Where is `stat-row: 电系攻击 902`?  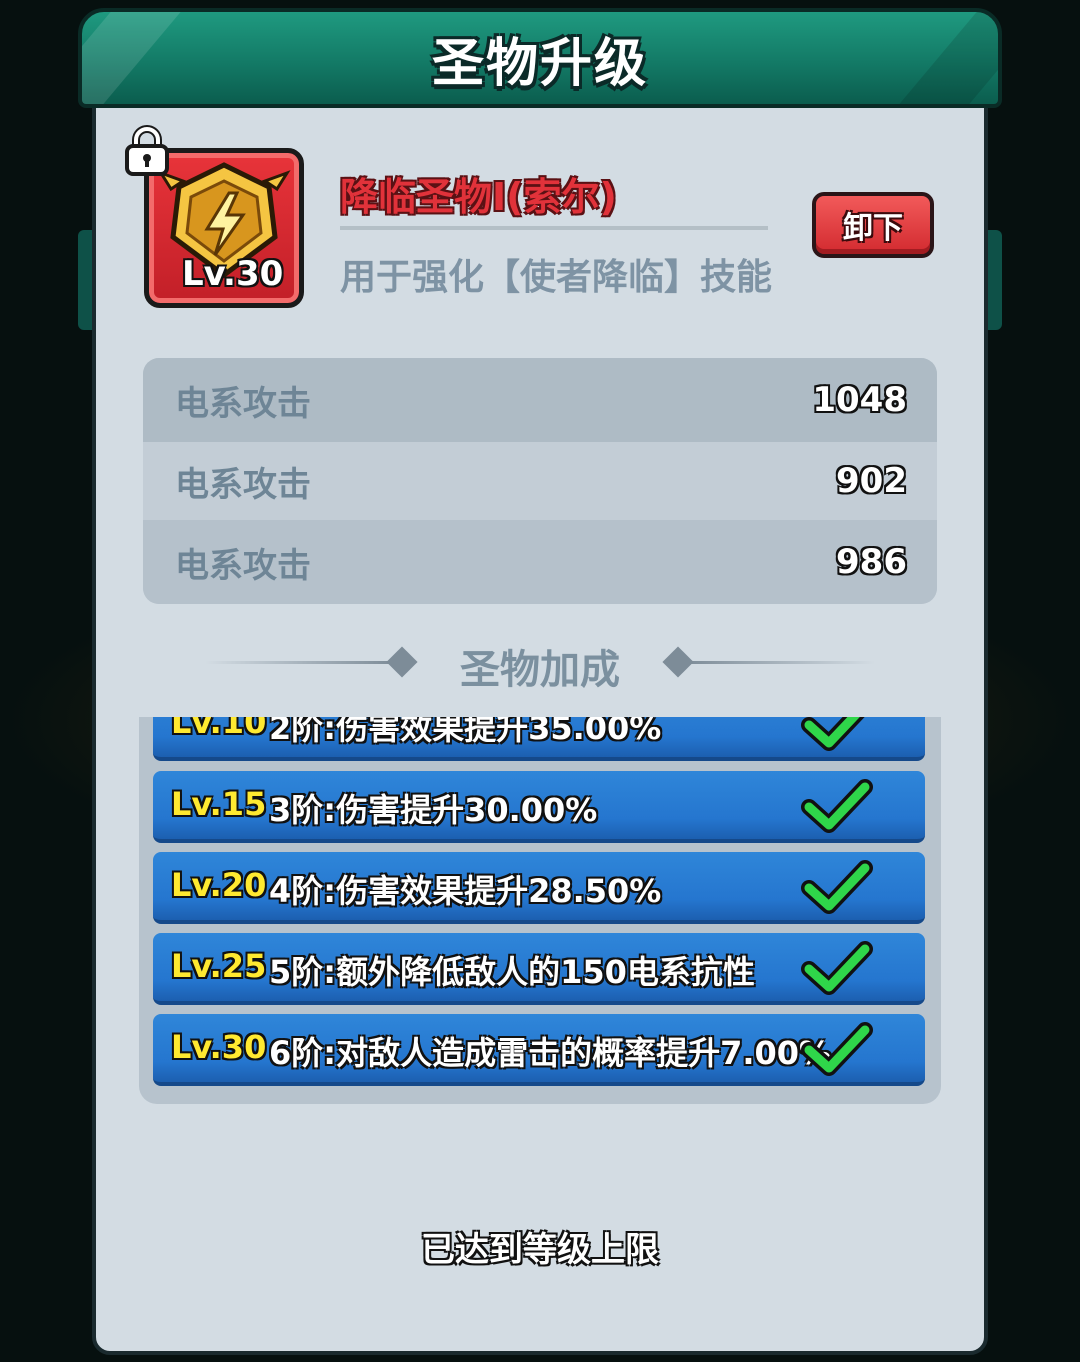 stat-row: 电系攻击 902 is located at coordinates (540, 481).